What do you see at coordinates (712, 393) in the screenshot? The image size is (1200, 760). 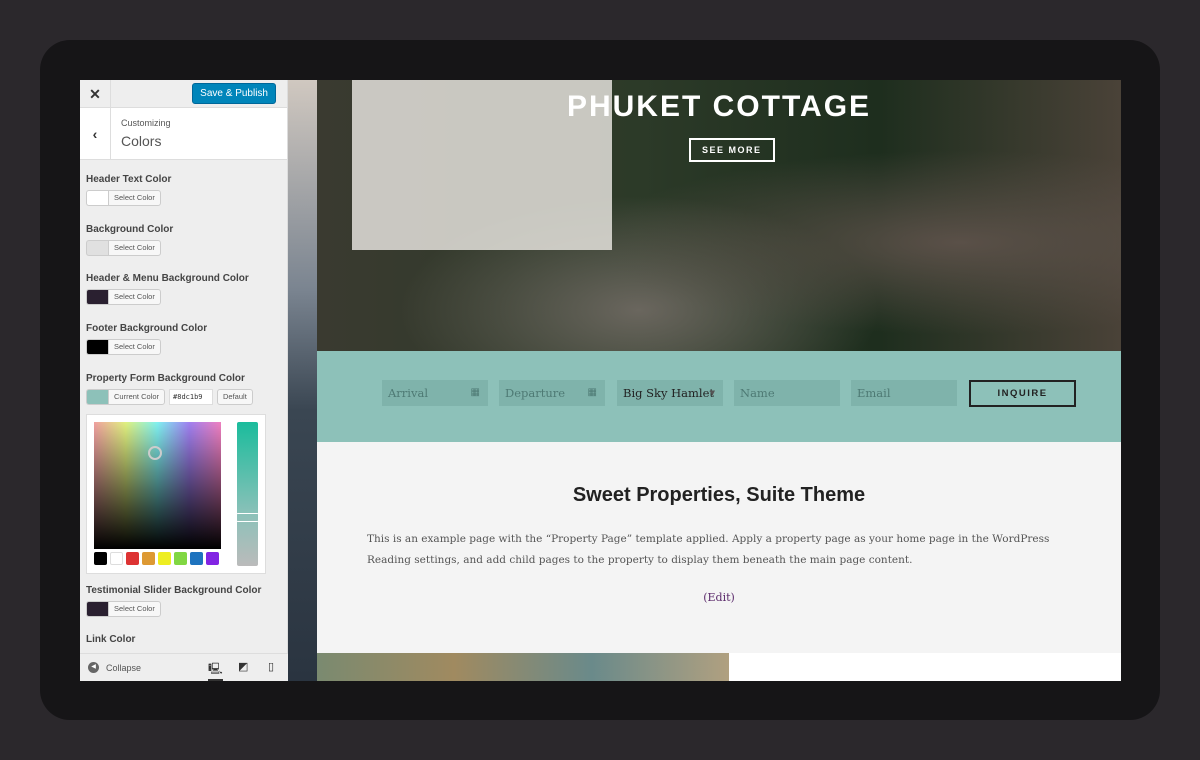 I see `chevron-down-icon: ▼` at bounding box center [712, 393].